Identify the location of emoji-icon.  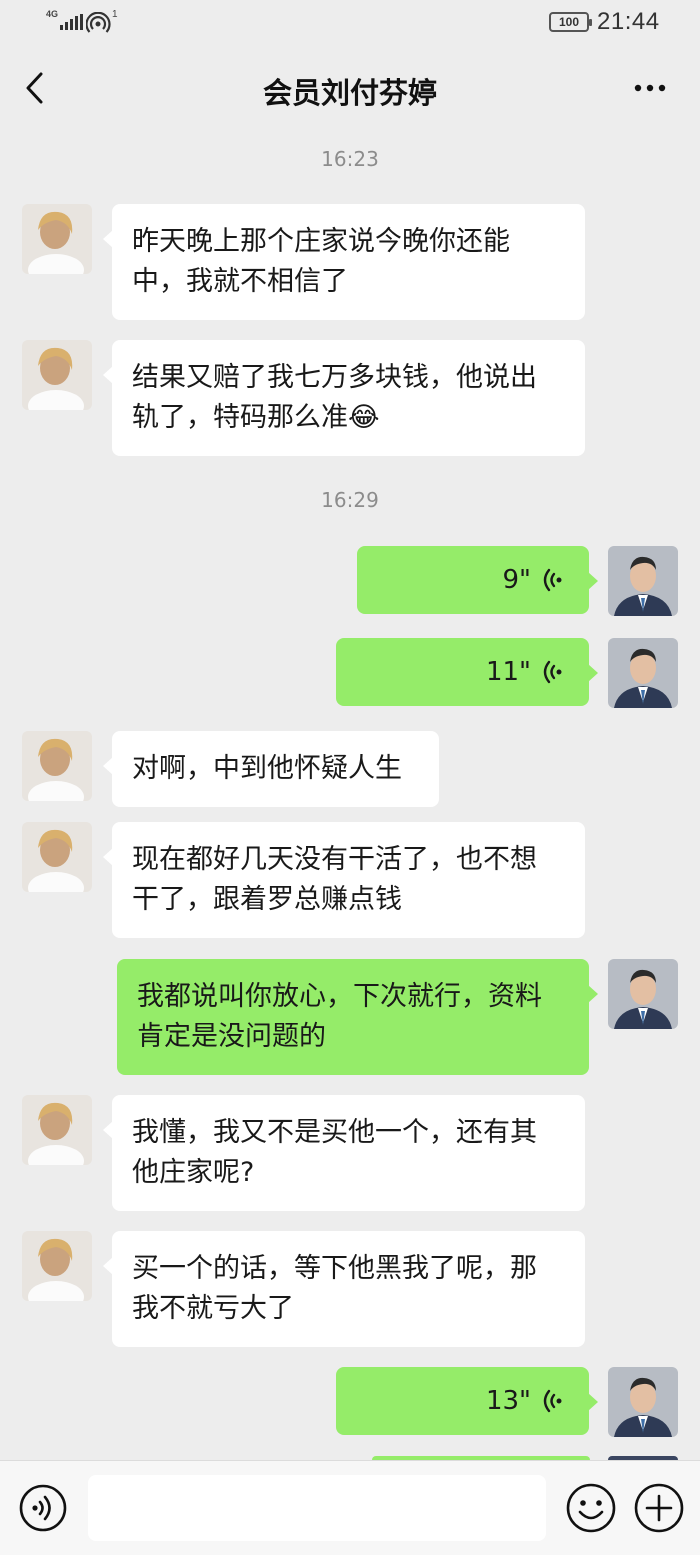
(591, 1508).